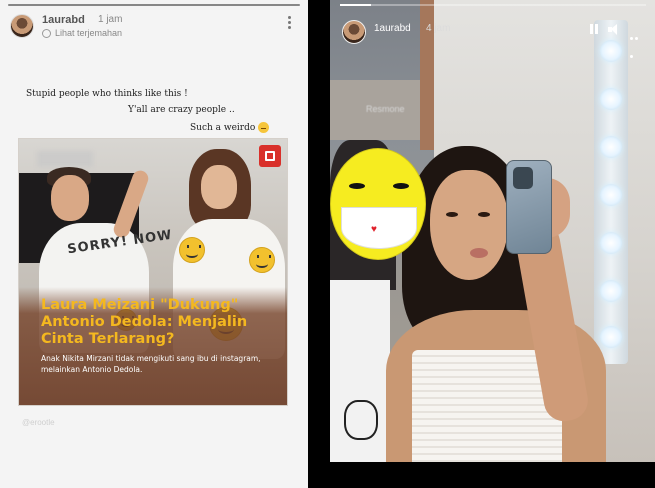 Image resolution: width=655 pixels, height=488 pixels. What do you see at coordinates (264, 127) in the screenshot?
I see `weirdo-emoji` at bounding box center [264, 127].